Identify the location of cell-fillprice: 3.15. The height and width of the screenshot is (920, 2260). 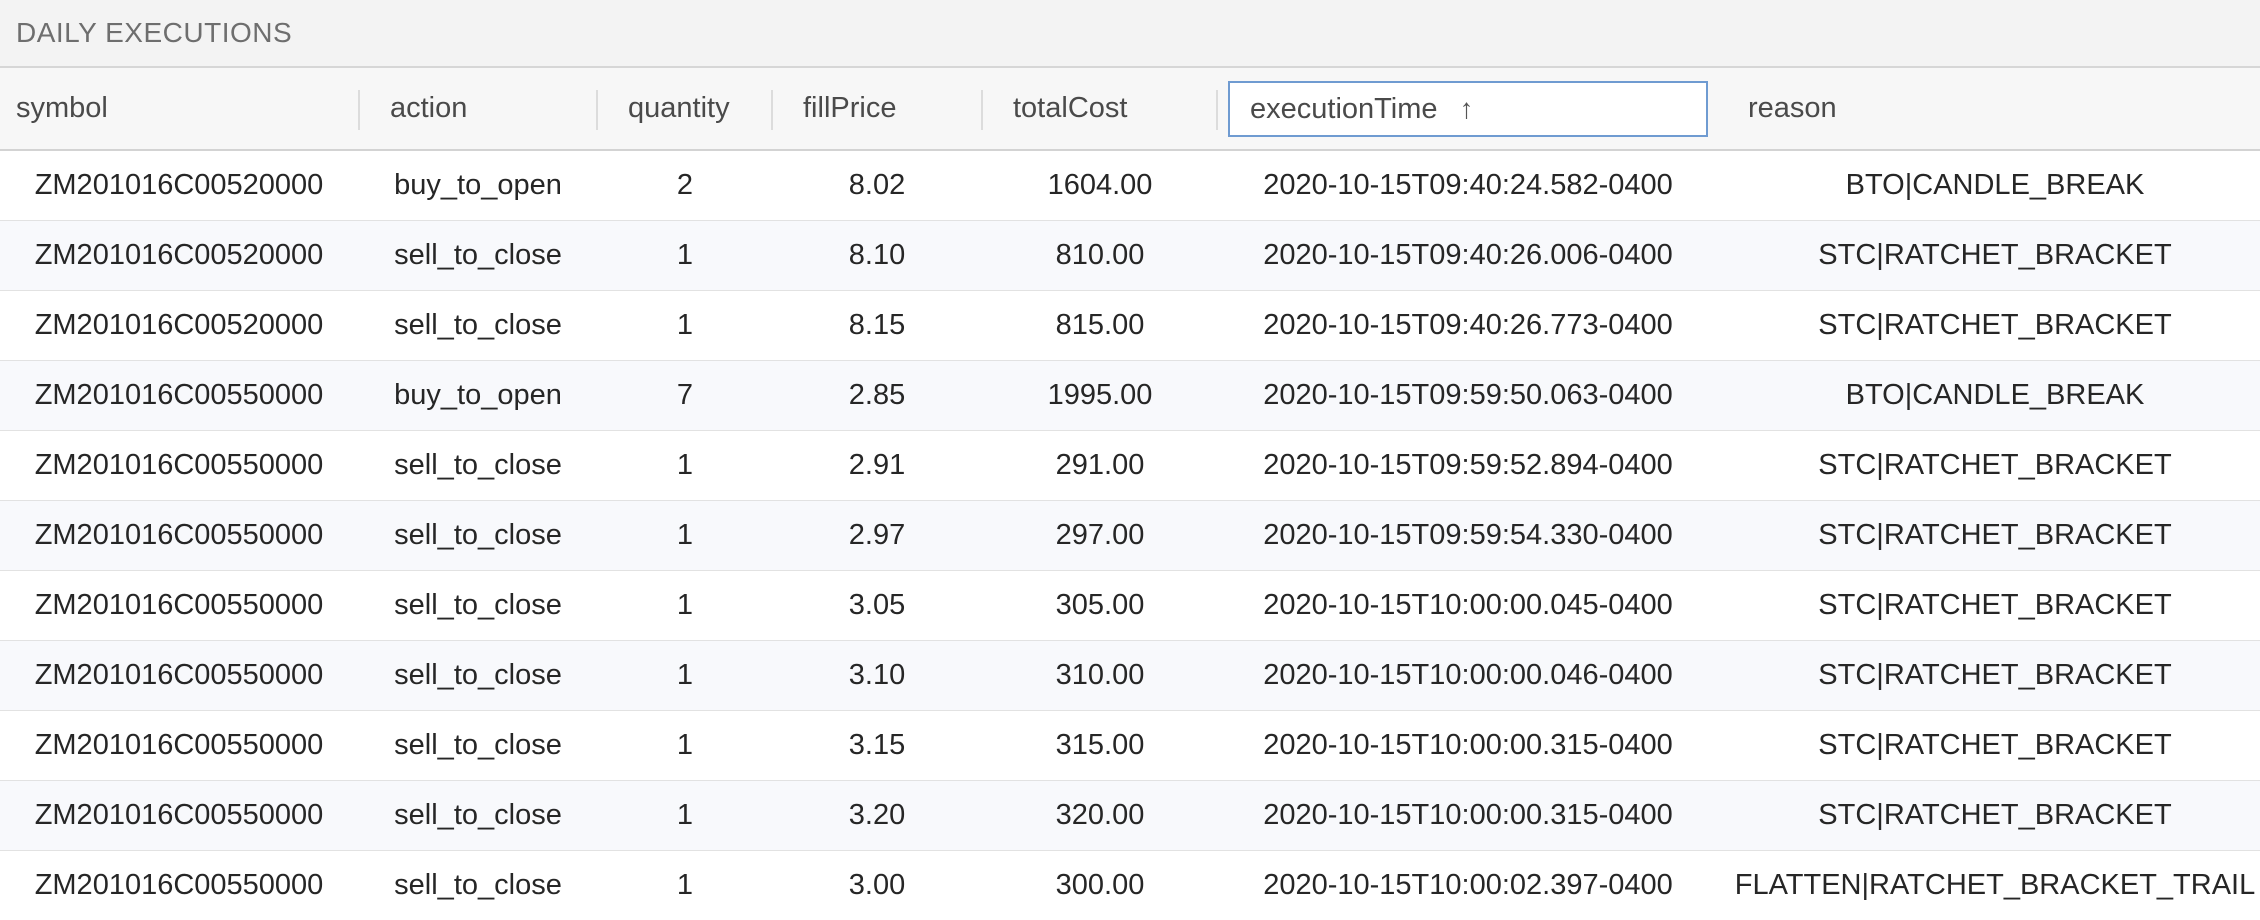
(877, 744).